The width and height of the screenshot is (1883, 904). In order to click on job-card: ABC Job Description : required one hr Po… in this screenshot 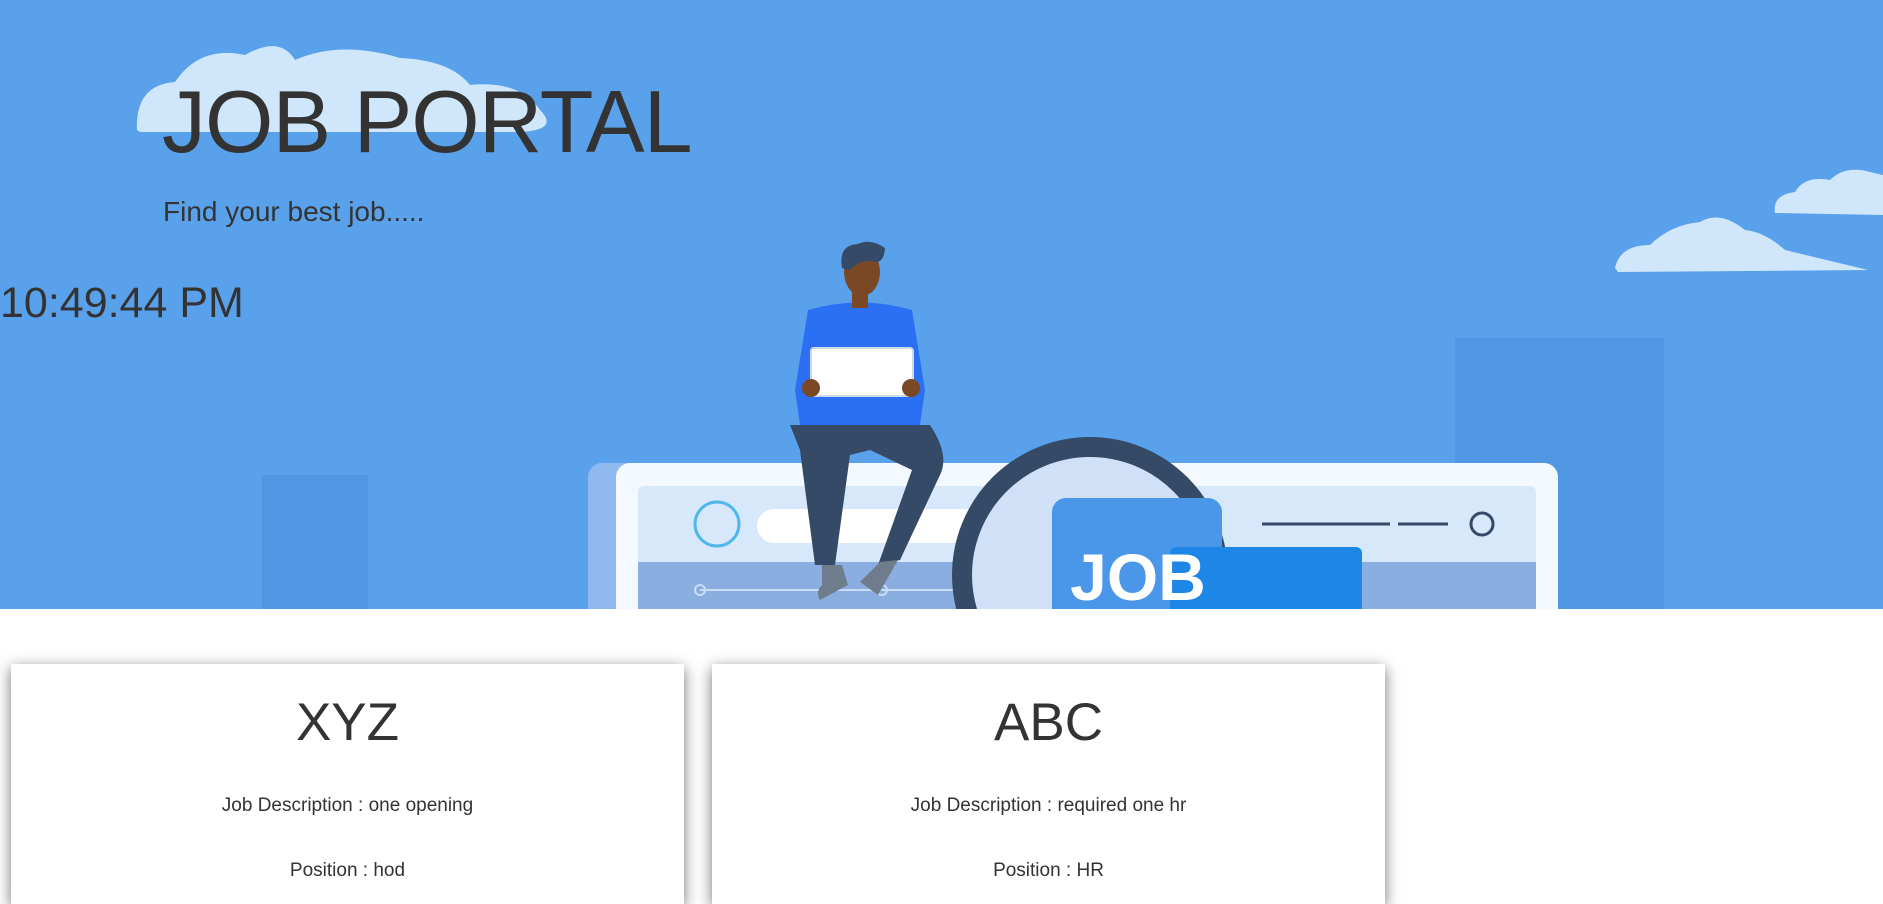, I will do `click(1048, 784)`.